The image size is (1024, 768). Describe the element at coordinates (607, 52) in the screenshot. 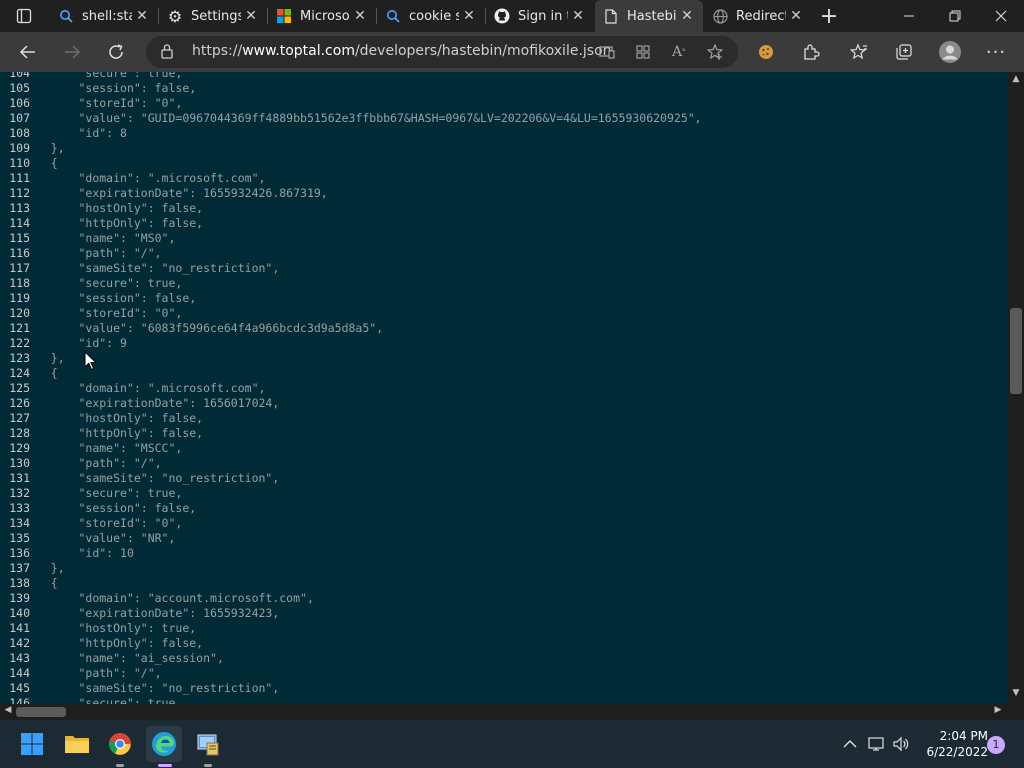

I see `app-available-icon` at that location.